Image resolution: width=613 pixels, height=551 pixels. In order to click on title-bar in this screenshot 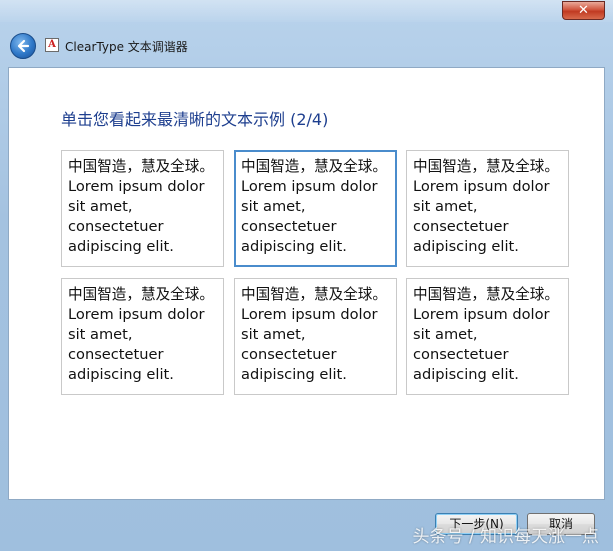, I will do `click(306, 11)`.